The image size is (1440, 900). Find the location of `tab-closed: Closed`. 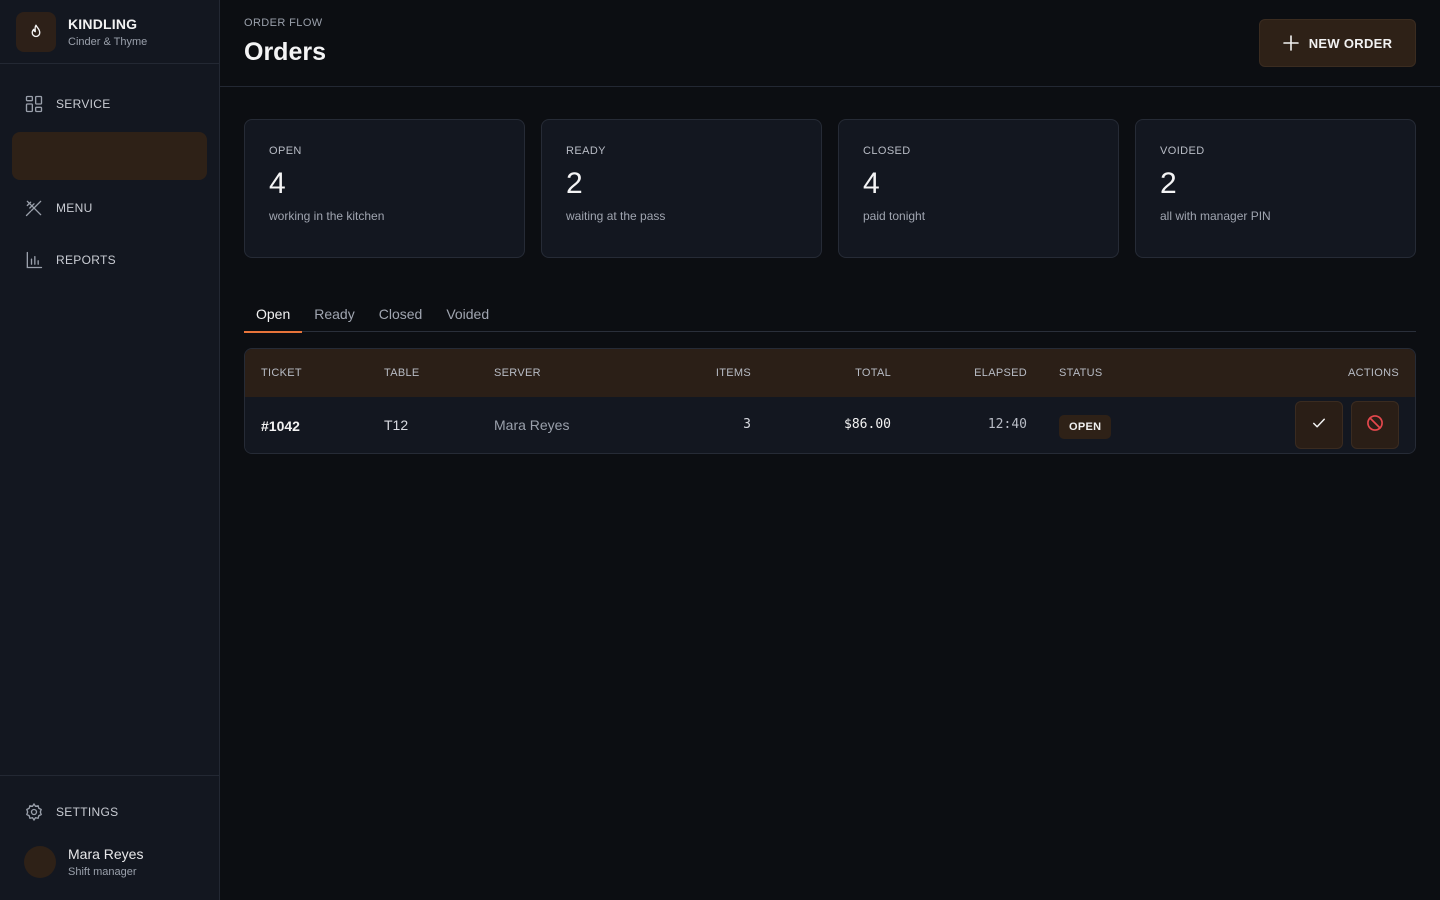

tab-closed: Closed is located at coordinates (401, 315).